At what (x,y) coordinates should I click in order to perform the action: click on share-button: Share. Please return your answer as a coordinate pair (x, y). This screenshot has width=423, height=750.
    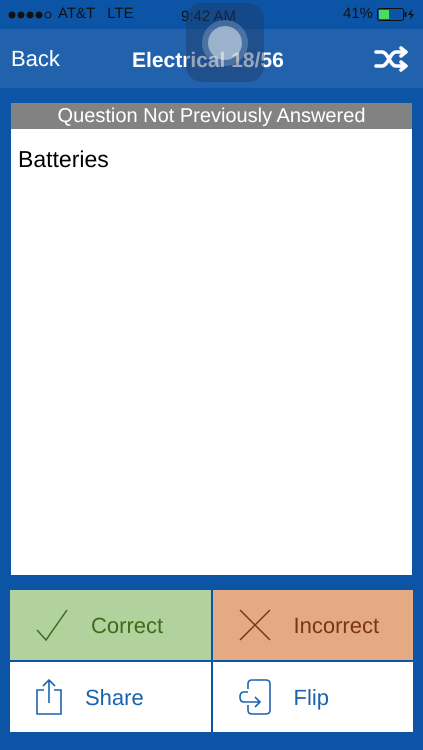
    Looking at the image, I should click on (110, 697).